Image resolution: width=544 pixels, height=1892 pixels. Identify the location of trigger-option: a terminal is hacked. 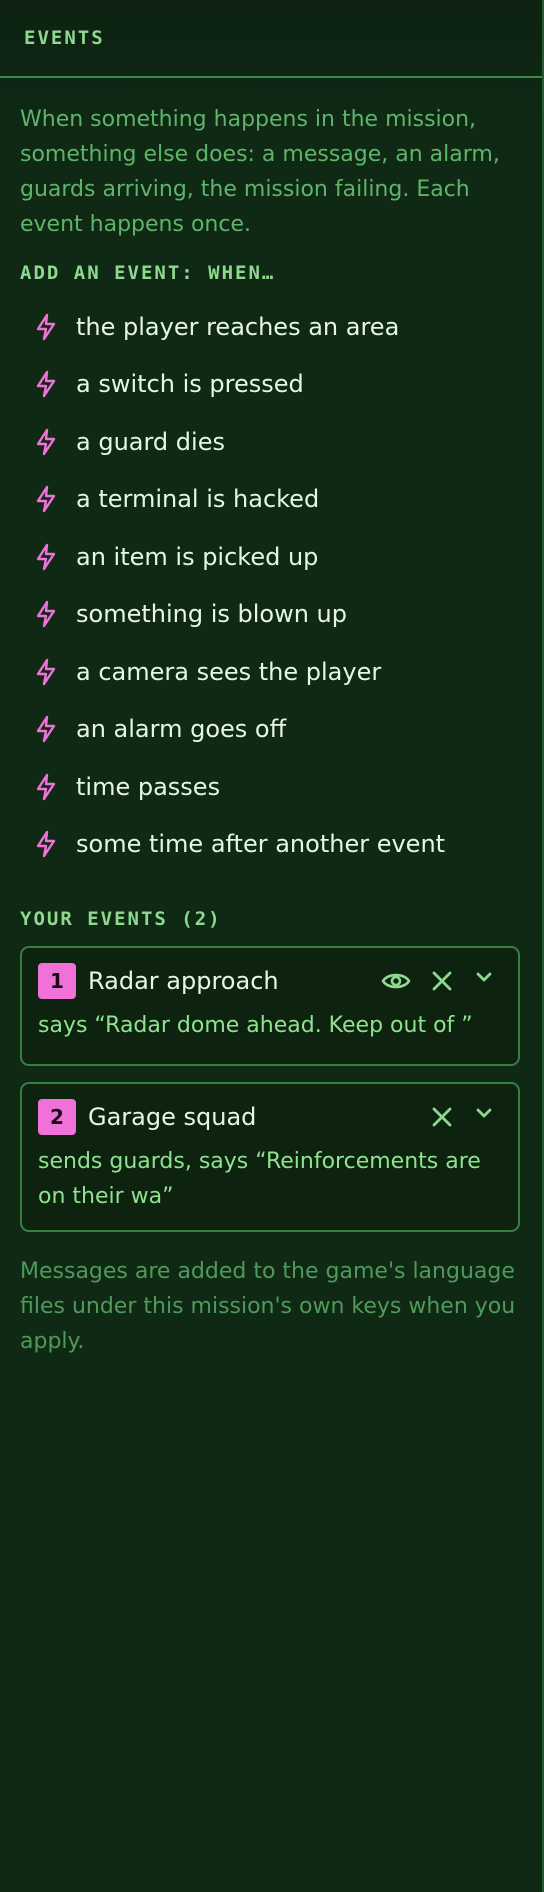
(271, 500).